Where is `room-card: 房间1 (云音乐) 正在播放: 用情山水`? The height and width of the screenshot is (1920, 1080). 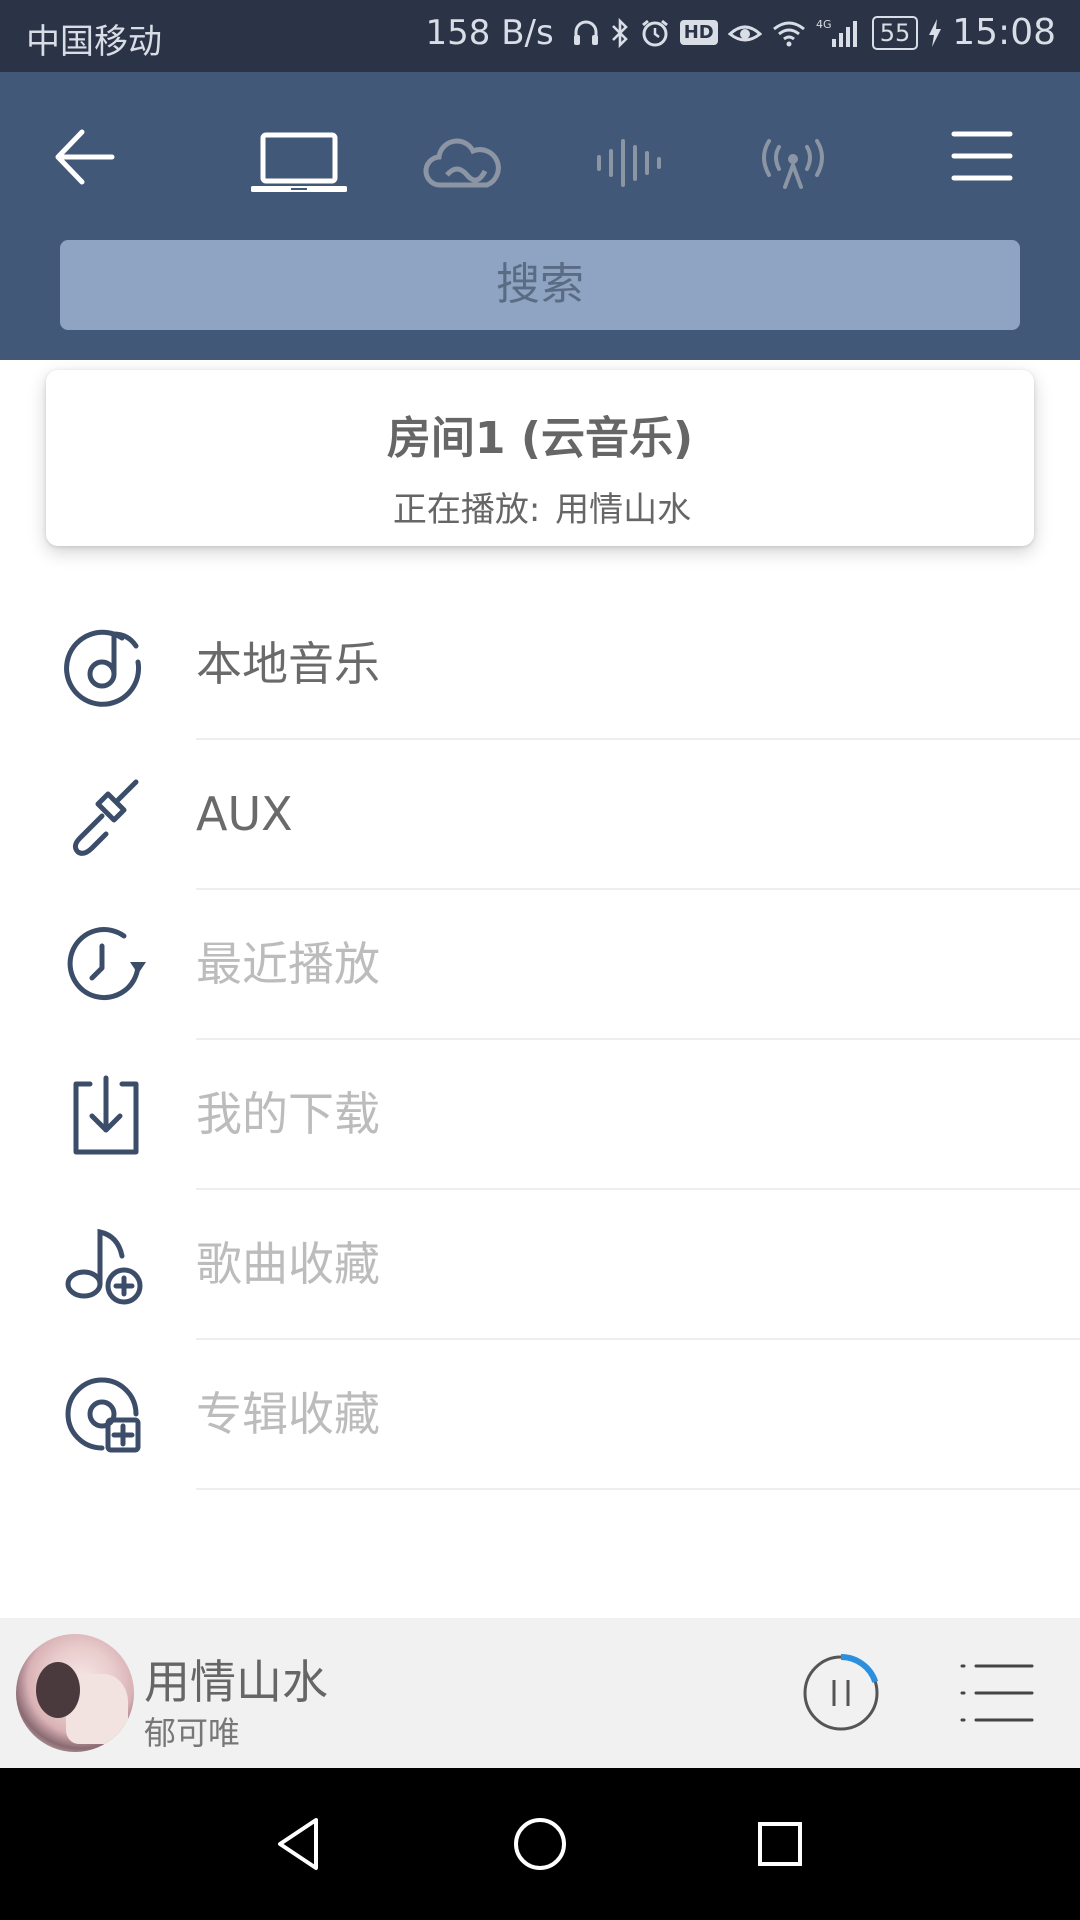 room-card: 房间1 (云音乐) 正在播放: 用情山水 is located at coordinates (540, 458).